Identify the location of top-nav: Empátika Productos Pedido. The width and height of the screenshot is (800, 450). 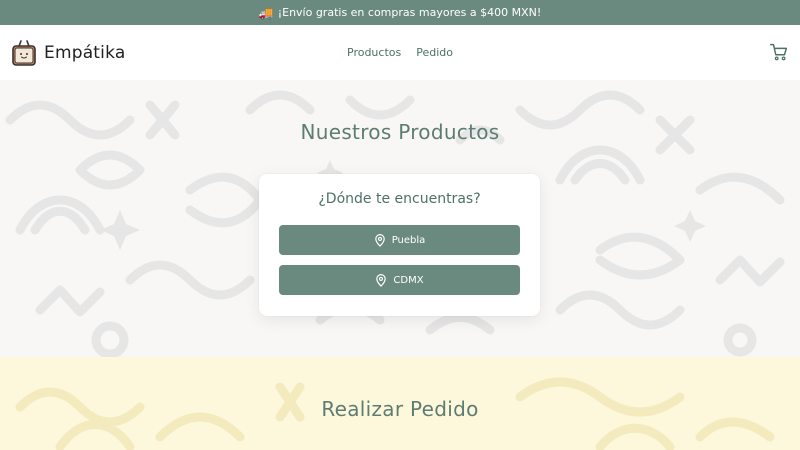
(400, 52).